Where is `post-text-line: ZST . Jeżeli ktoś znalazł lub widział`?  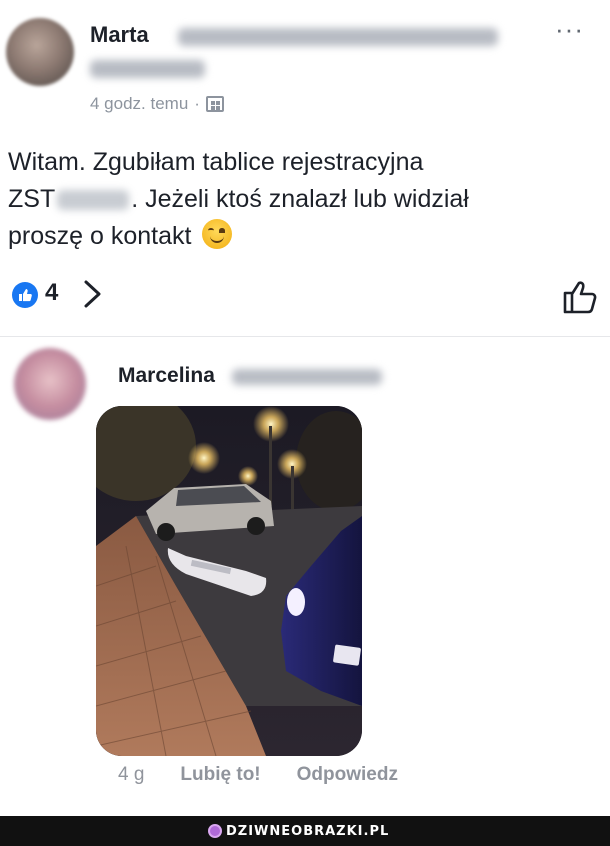
post-text-line: ZST . Jeżeli ktoś znalazł lub widział is located at coordinates (303, 199).